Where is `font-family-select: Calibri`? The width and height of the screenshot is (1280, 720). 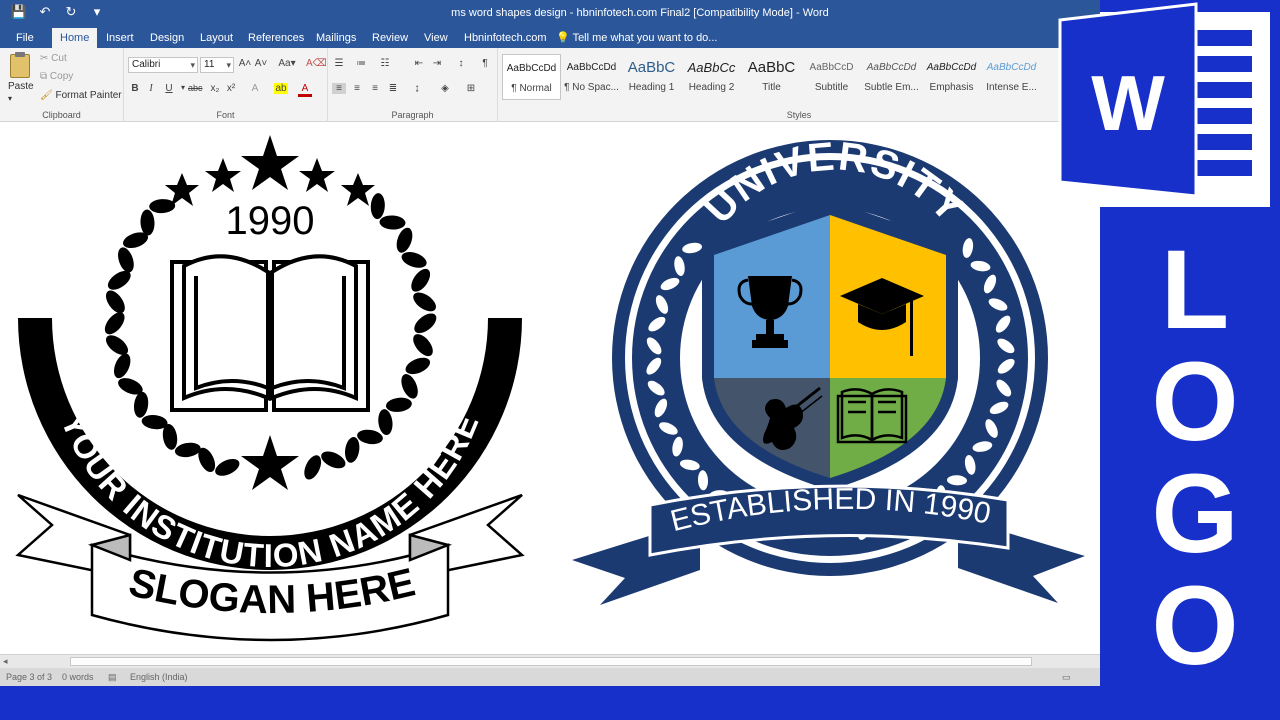 font-family-select: Calibri is located at coordinates (163, 65).